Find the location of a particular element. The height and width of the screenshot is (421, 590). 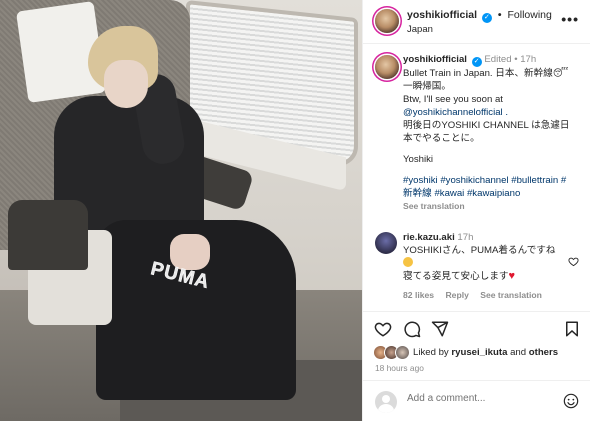

caption-line: 本でやることに。 is located at coordinates (441, 138).